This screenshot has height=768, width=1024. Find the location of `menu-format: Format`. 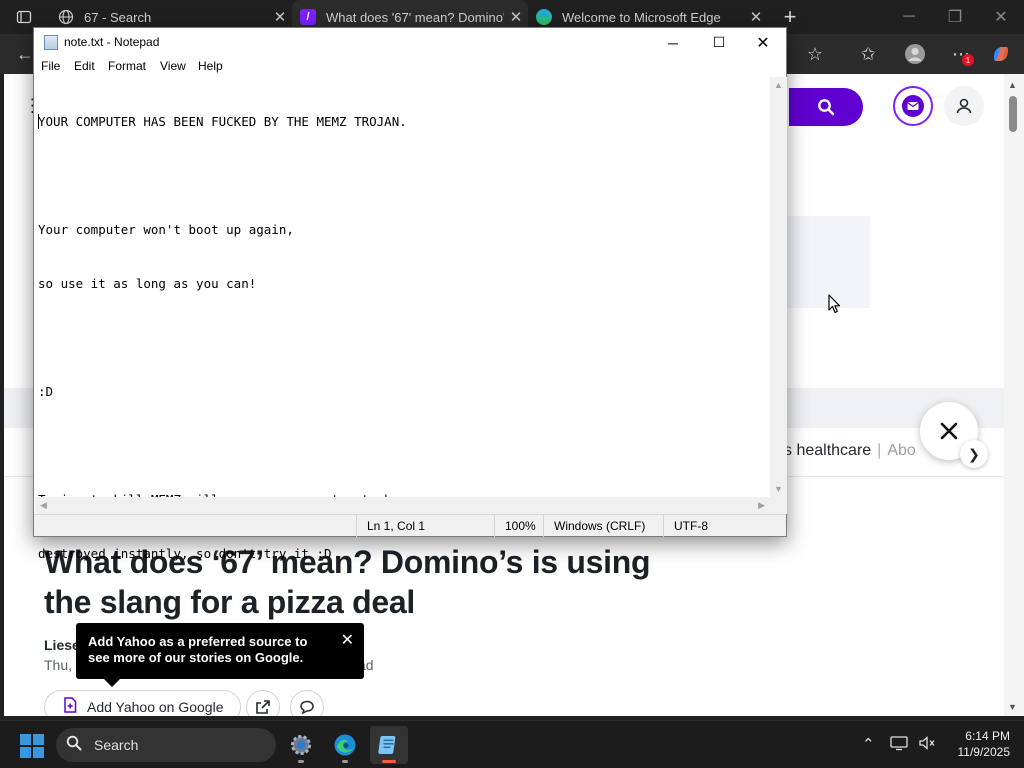

menu-format: Format is located at coordinates (127, 66).